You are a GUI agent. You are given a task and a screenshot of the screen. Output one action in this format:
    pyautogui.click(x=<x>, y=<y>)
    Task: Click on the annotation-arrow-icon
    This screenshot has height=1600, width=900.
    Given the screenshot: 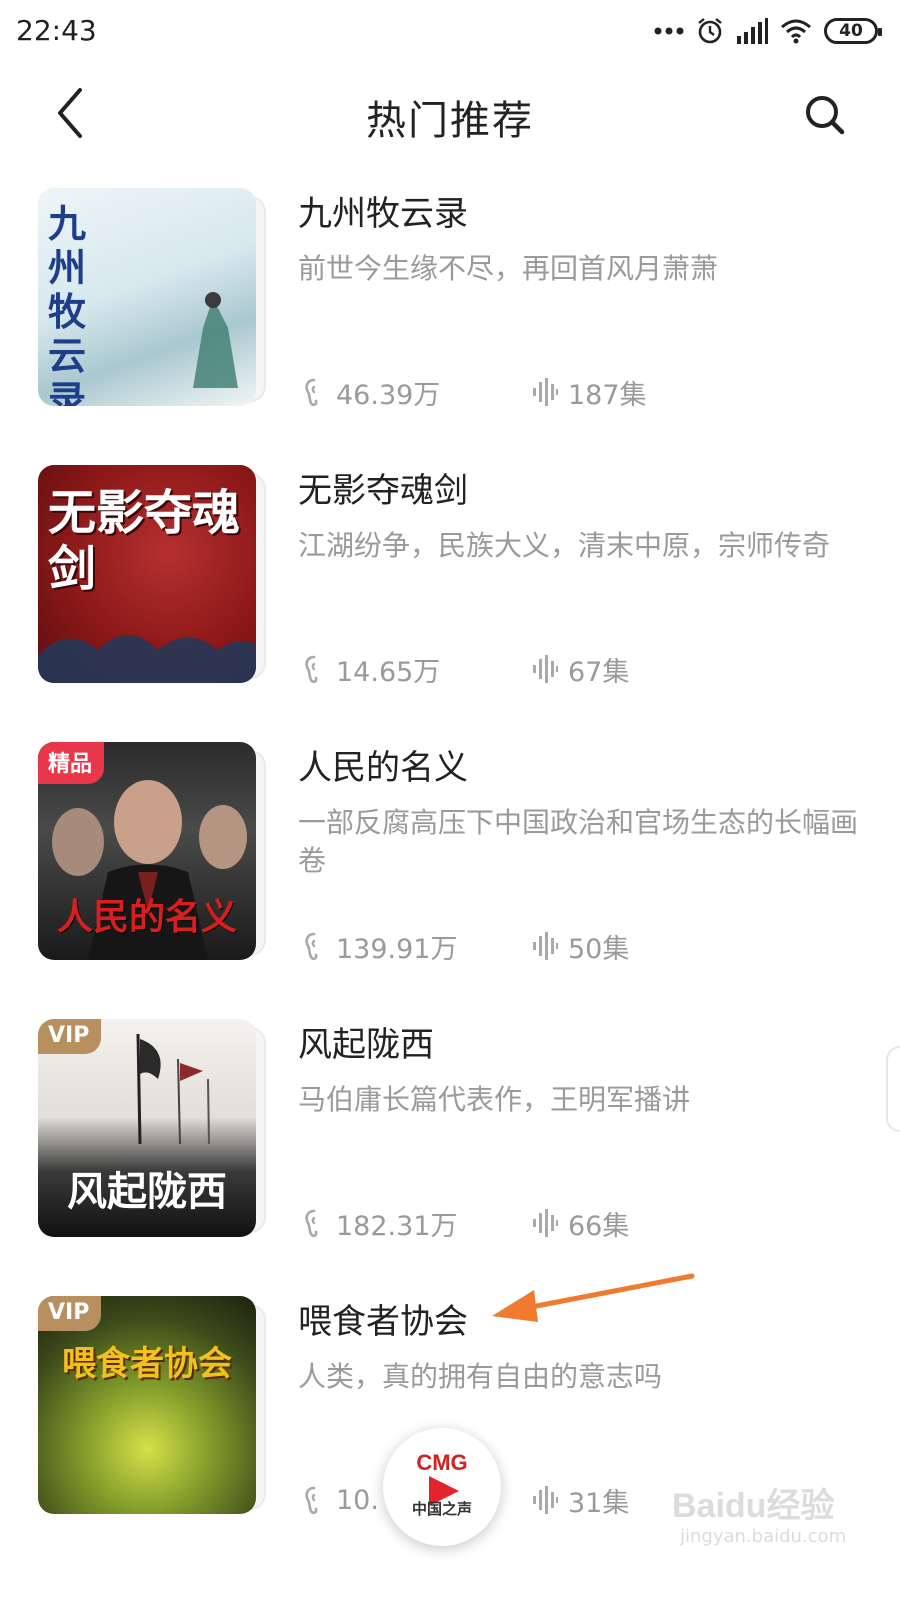 What is the action you would take?
    pyautogui.click(x=593, y=1297)
    